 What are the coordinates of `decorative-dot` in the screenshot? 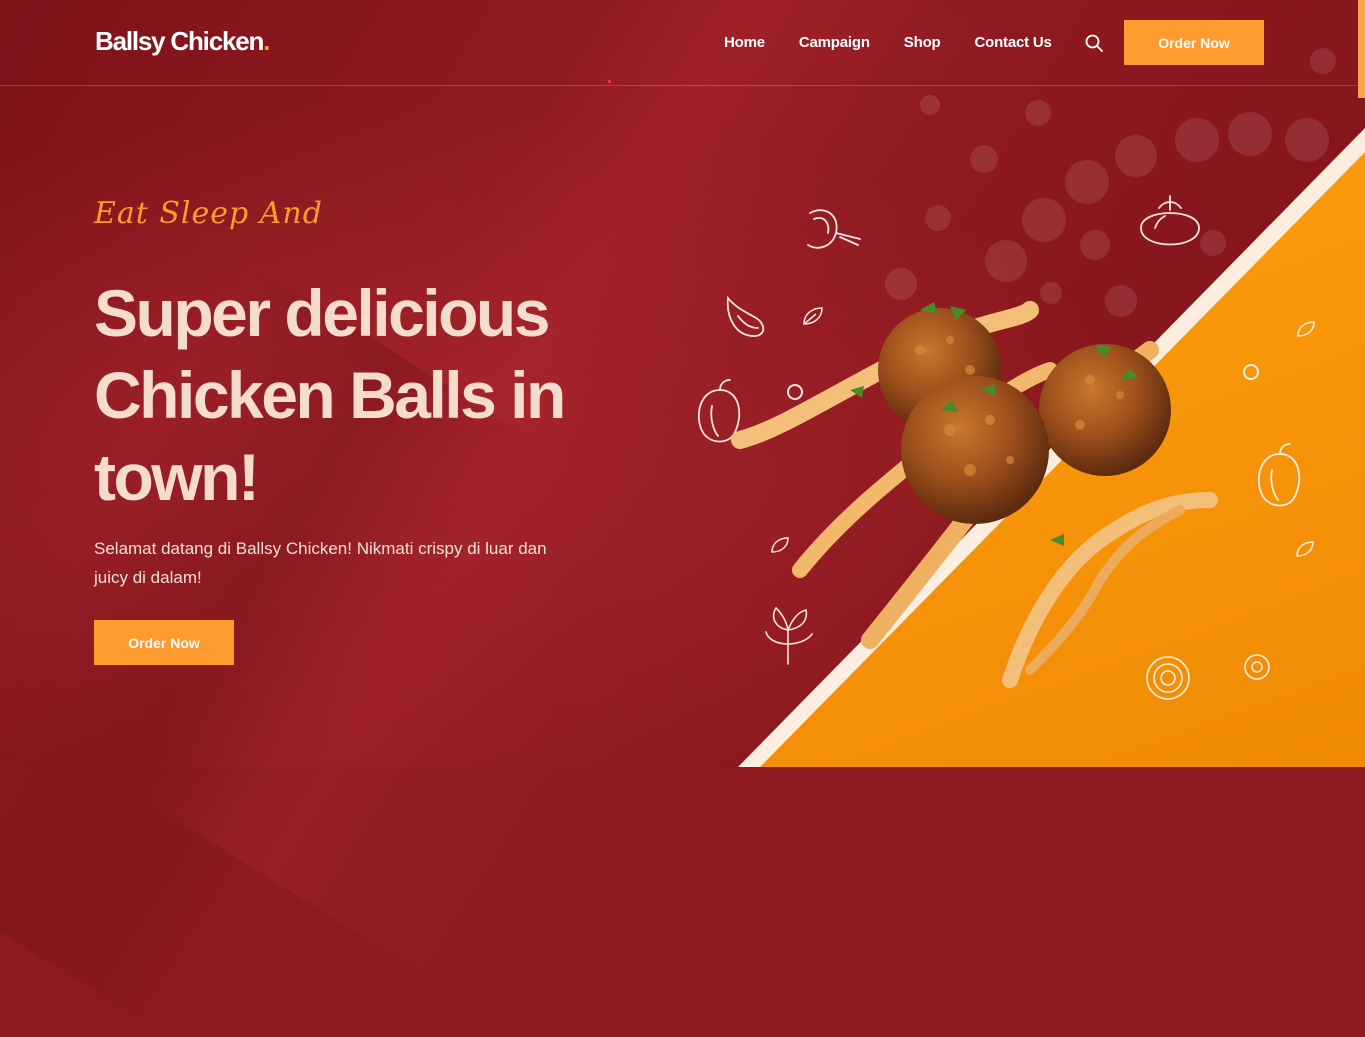 It's located at (609, 81).